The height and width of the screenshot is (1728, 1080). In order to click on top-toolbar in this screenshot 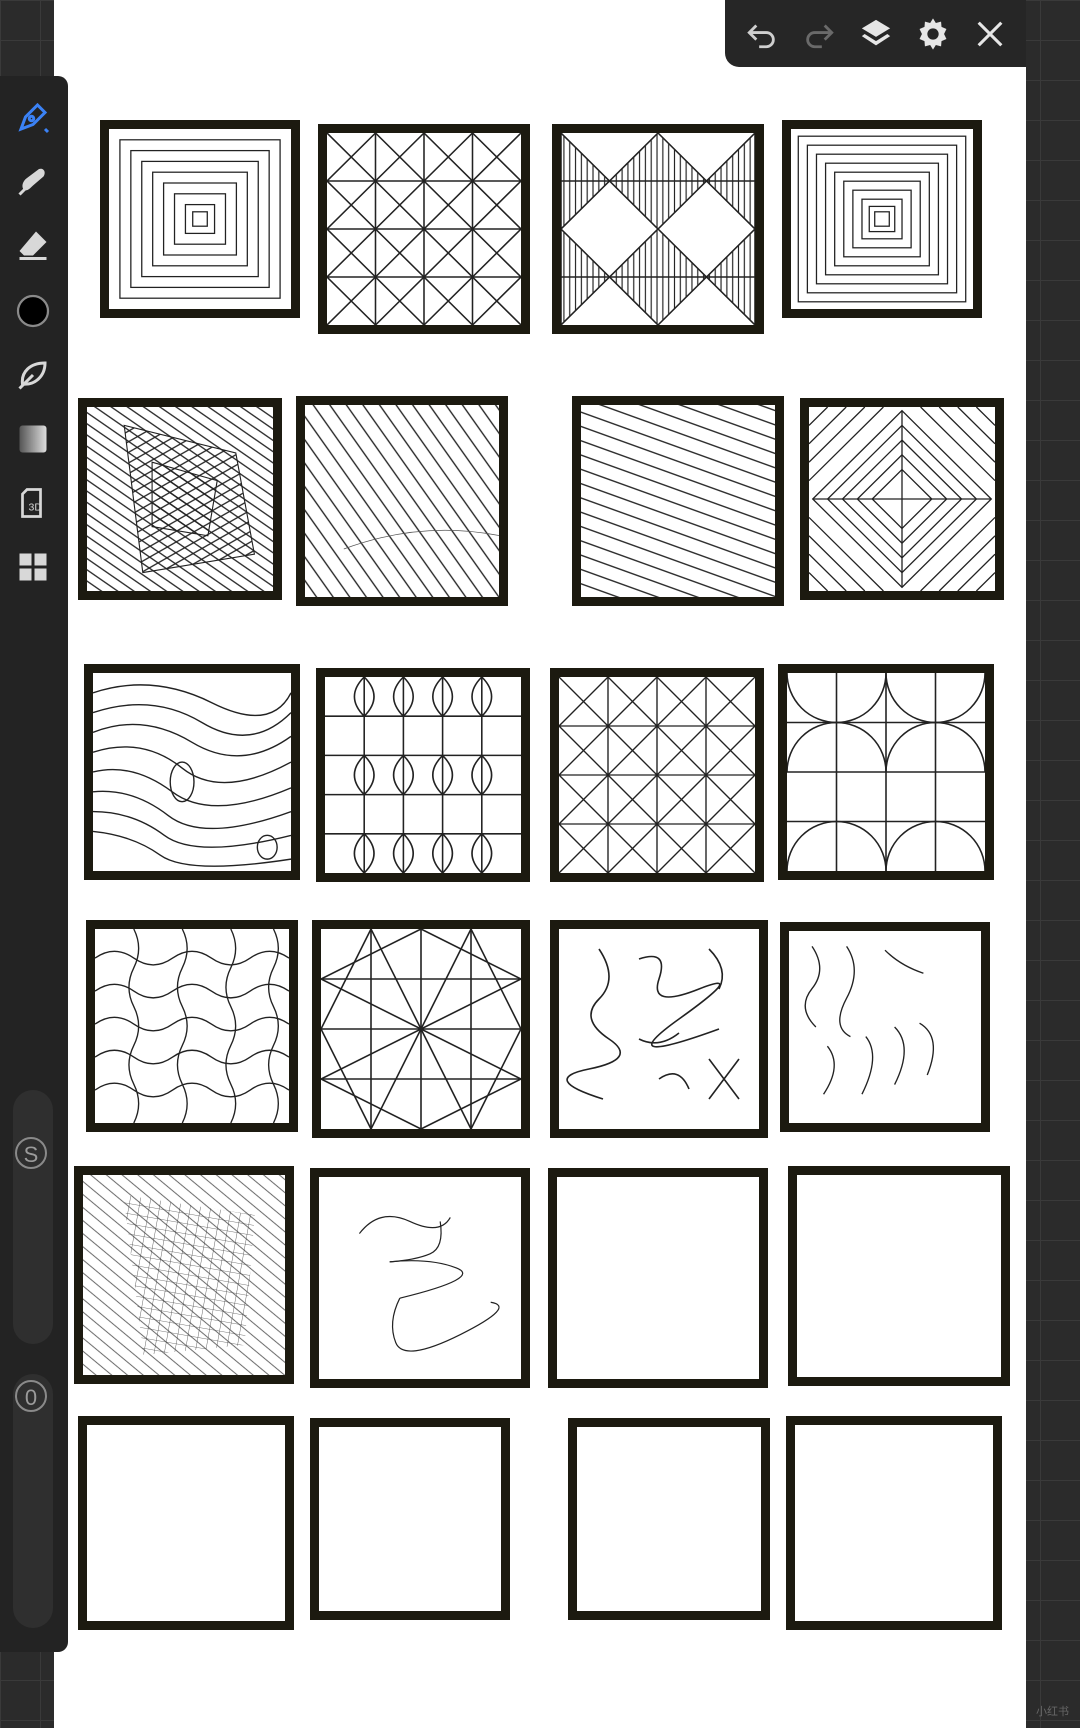, I will do `click(875, 33)`.